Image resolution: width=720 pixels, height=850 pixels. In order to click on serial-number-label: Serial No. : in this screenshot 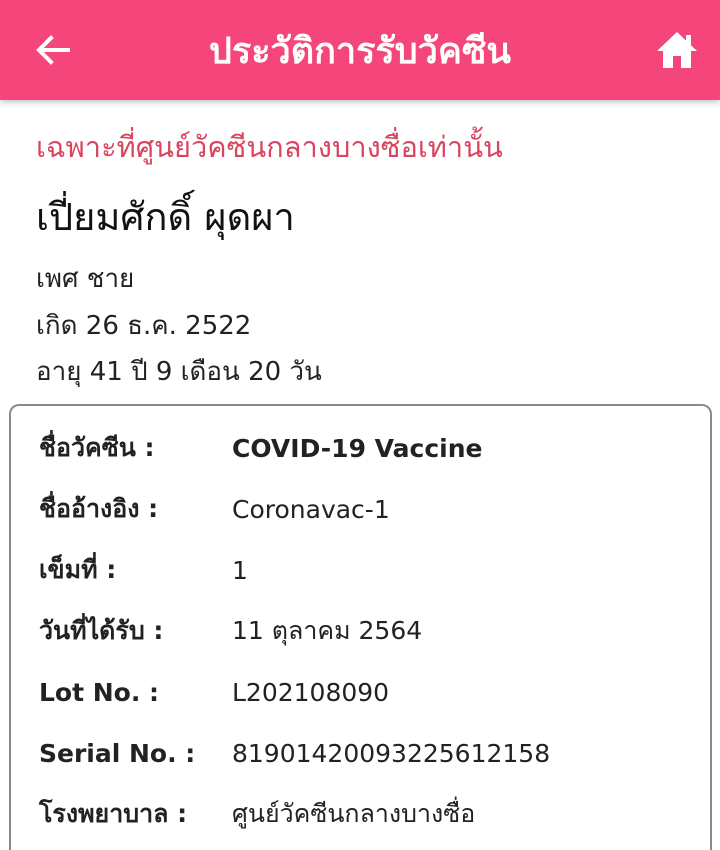, I will do `click(117, 753)`.